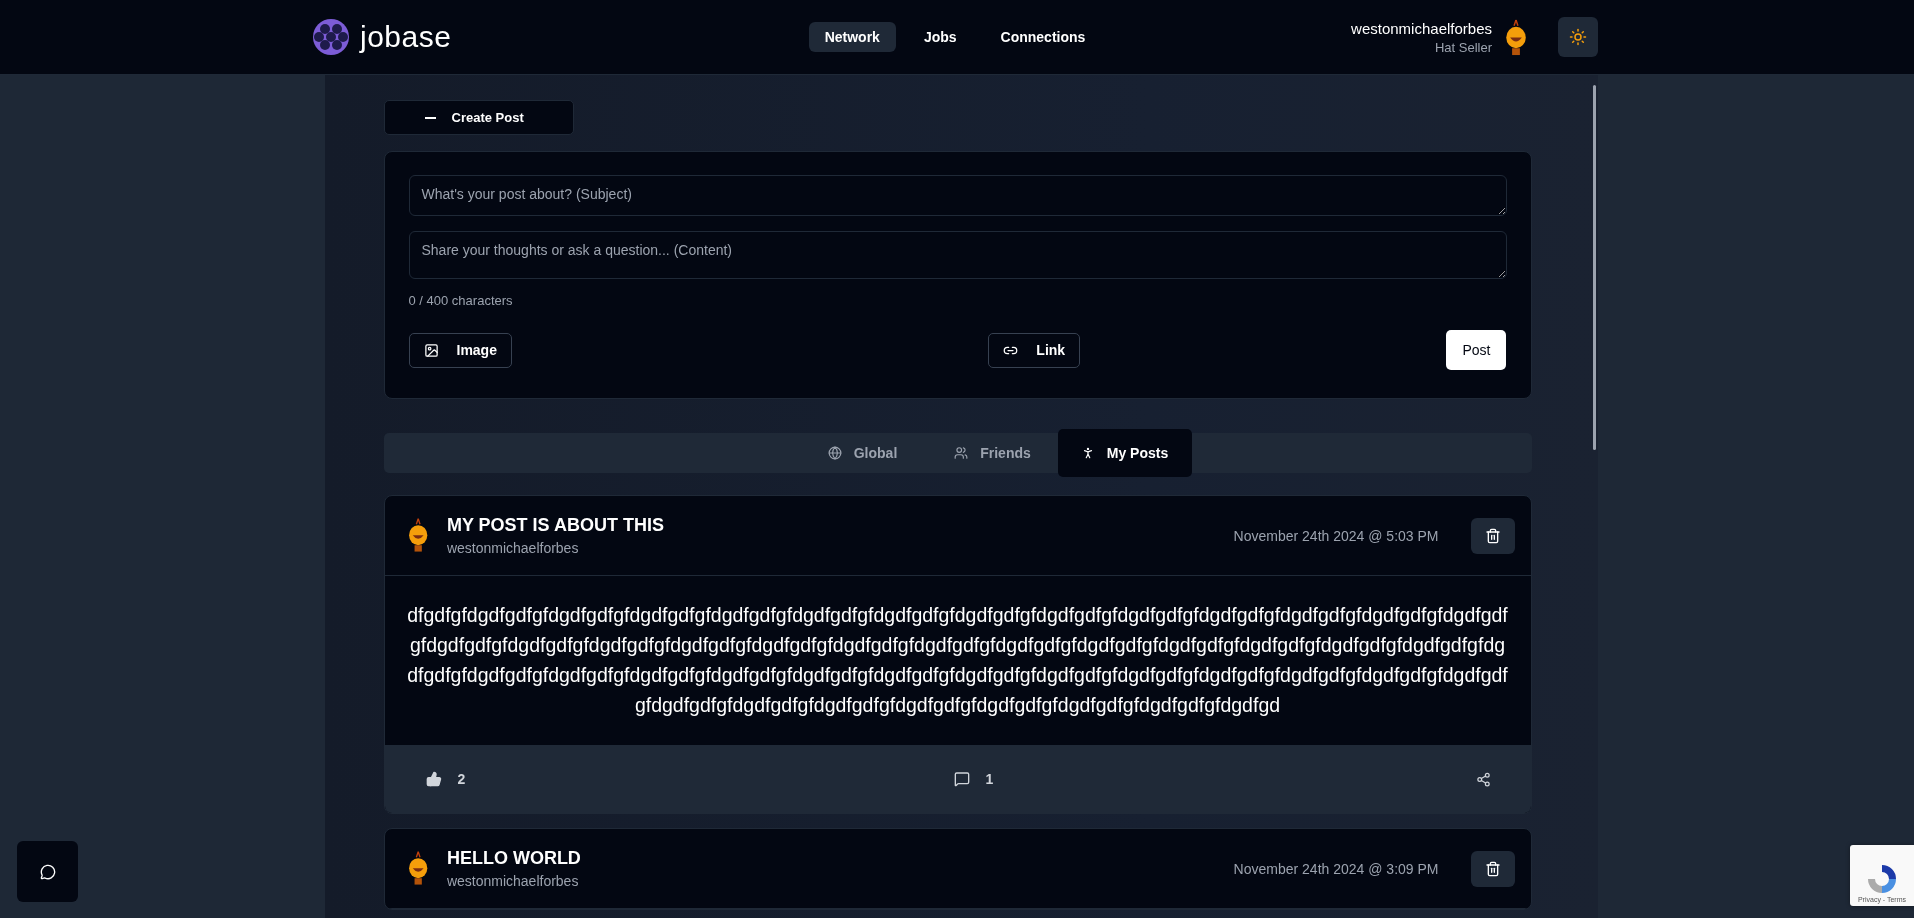  Describe the element at coordinates (1463, 47) in the screenshot. I see `user-title: Hat Seller` at that location.